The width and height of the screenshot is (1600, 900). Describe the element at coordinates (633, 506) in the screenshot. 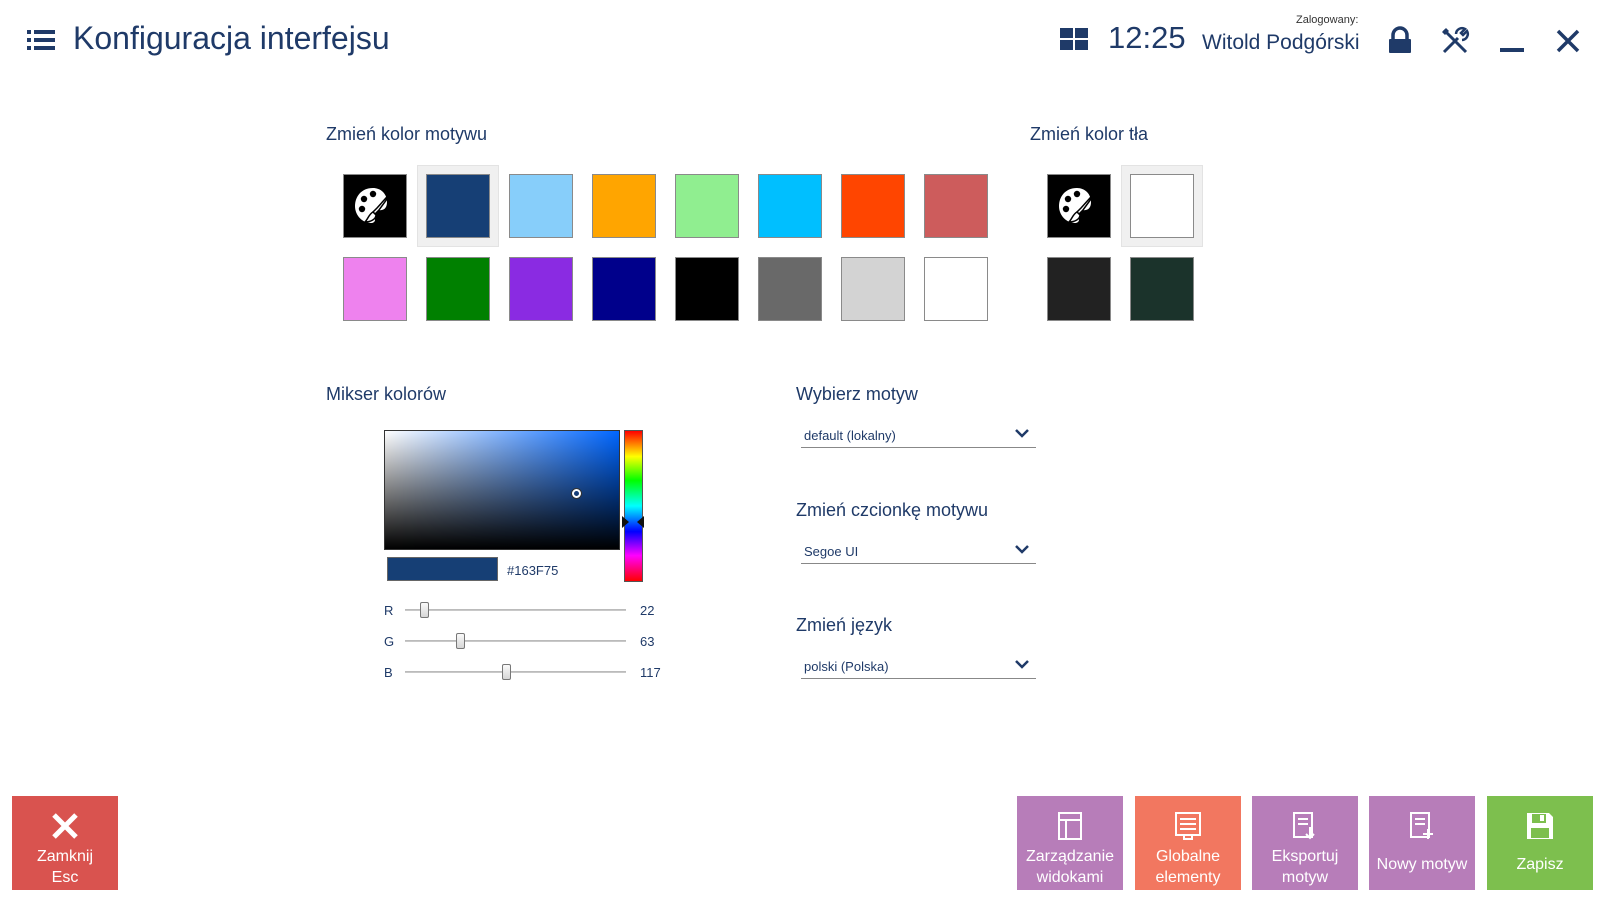

I see `hue-slider` at that location.